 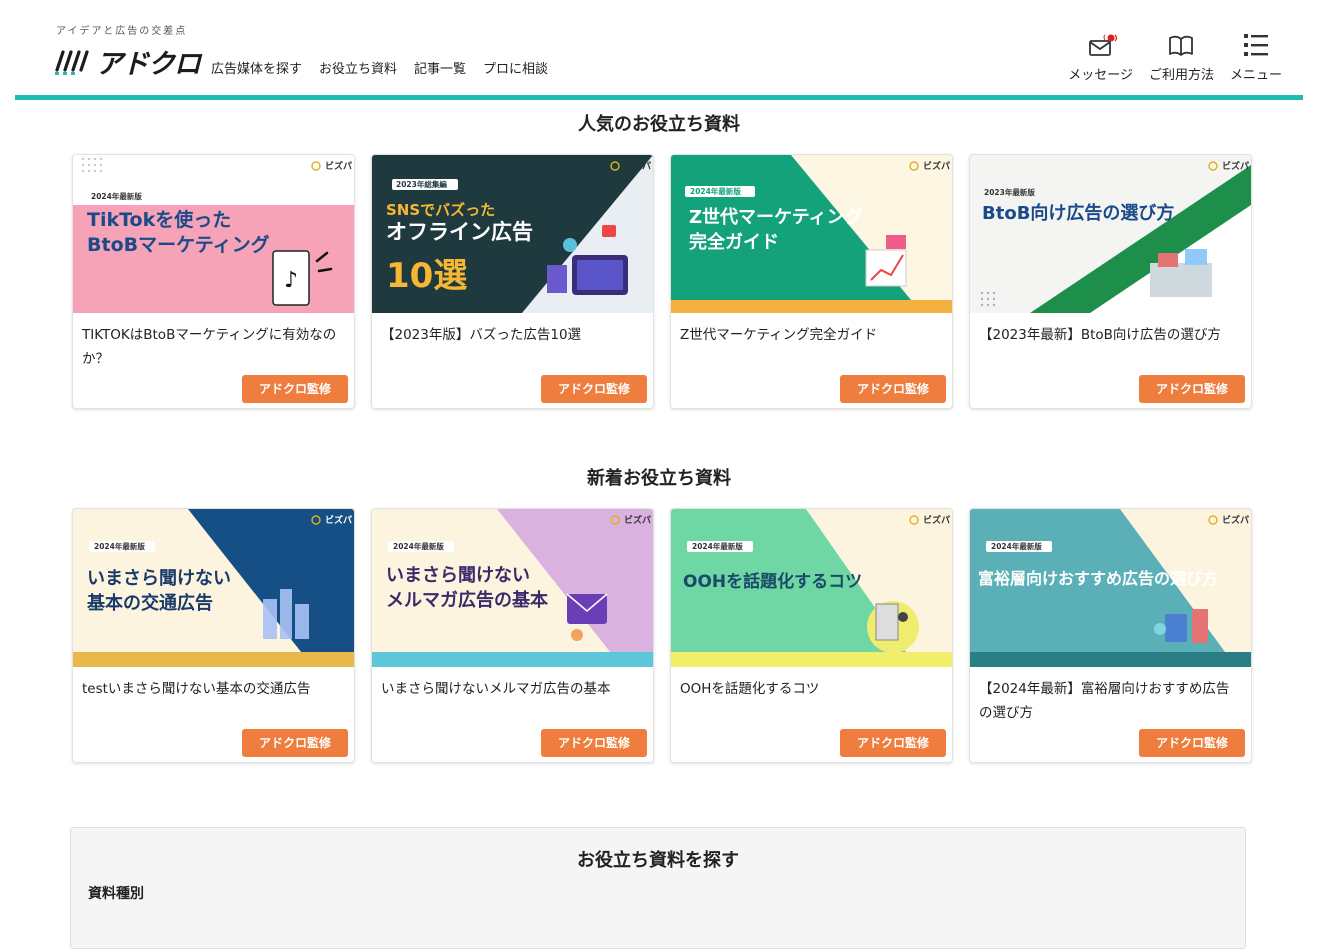 I want to click on card-thumbnail: 2024年最新版 富裕層向けおすすめ広告の選び方 ビズパ, so click(x=1110, y=588).